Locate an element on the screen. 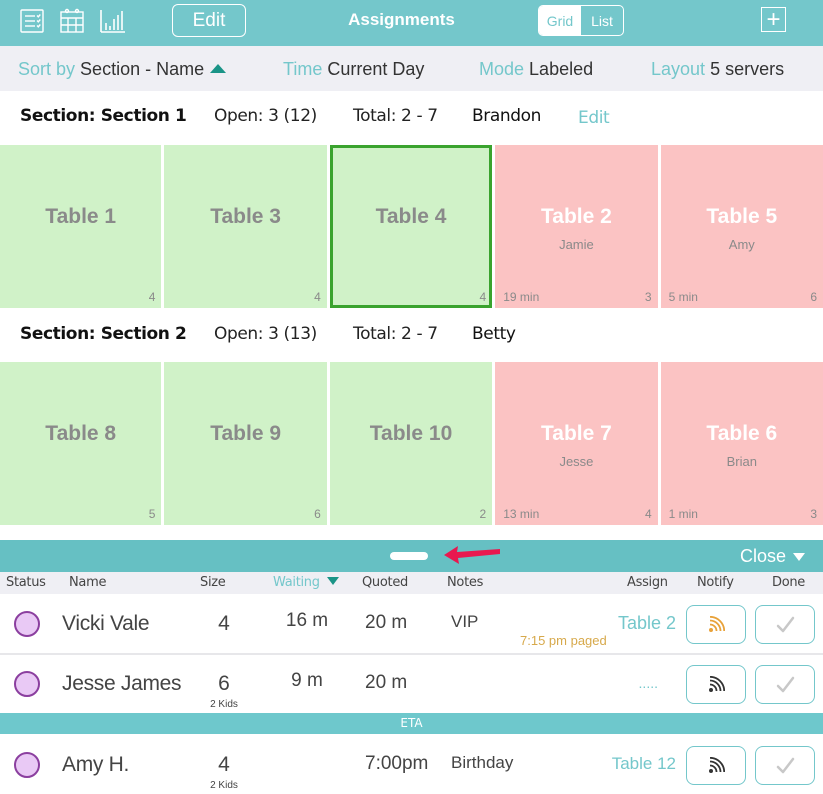 This screenshot has height=794, width=823. section-name: Section: Section 1 is located at coordinates (103, 116).